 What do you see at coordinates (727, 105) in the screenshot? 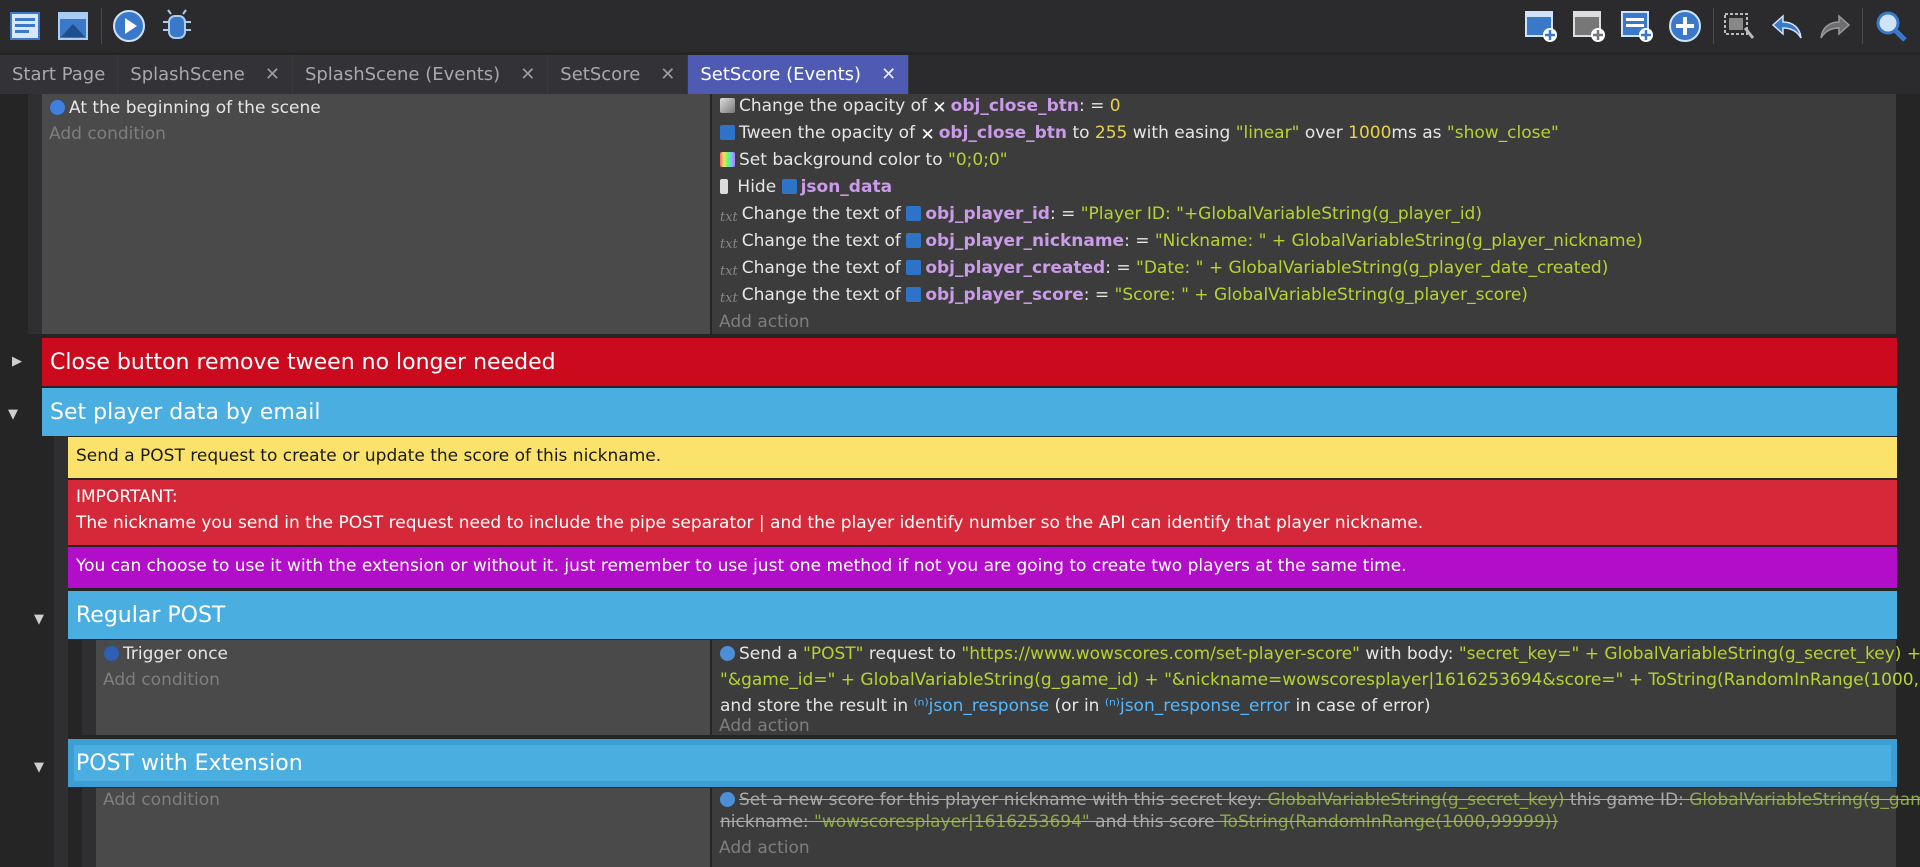
I see `opacity-icon` at bounding box center [727, 105].